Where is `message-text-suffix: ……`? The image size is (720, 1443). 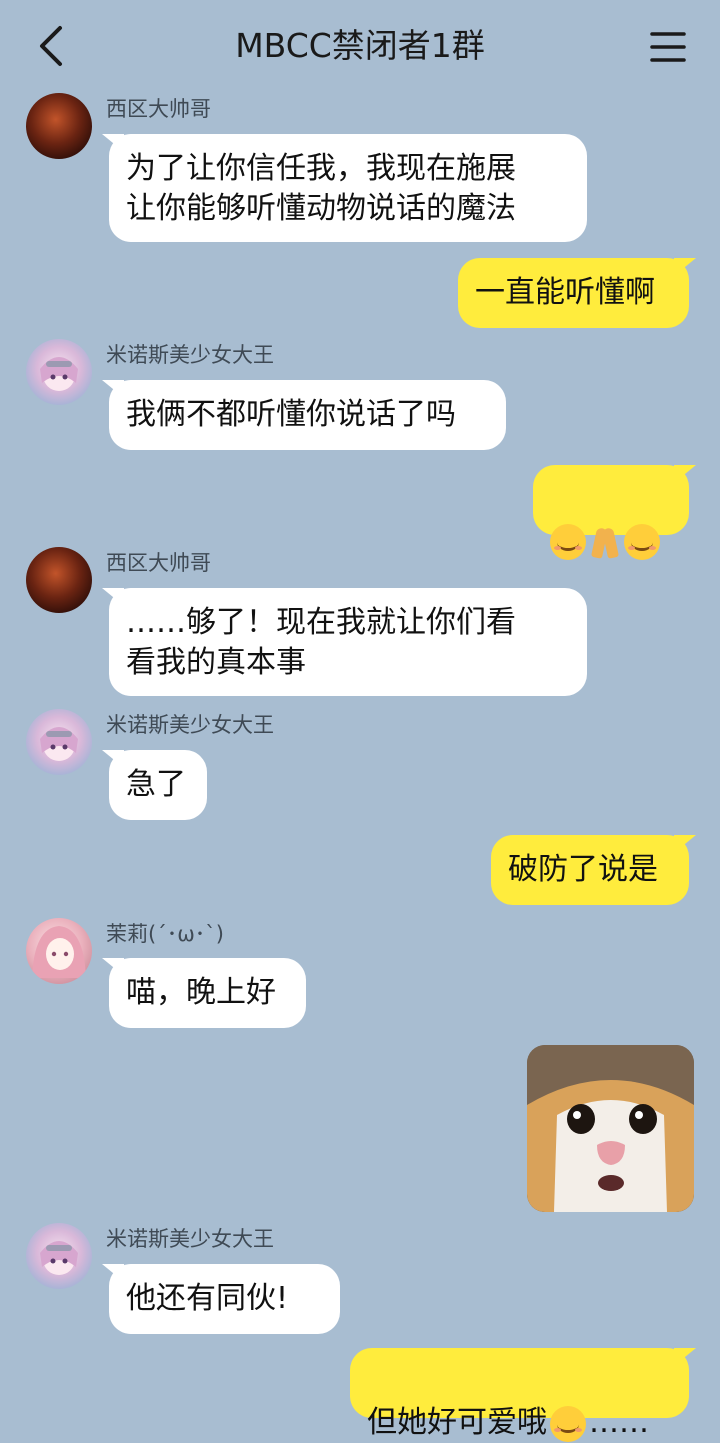 message-text-suffix: …… is located at coordinates (619, 1422).